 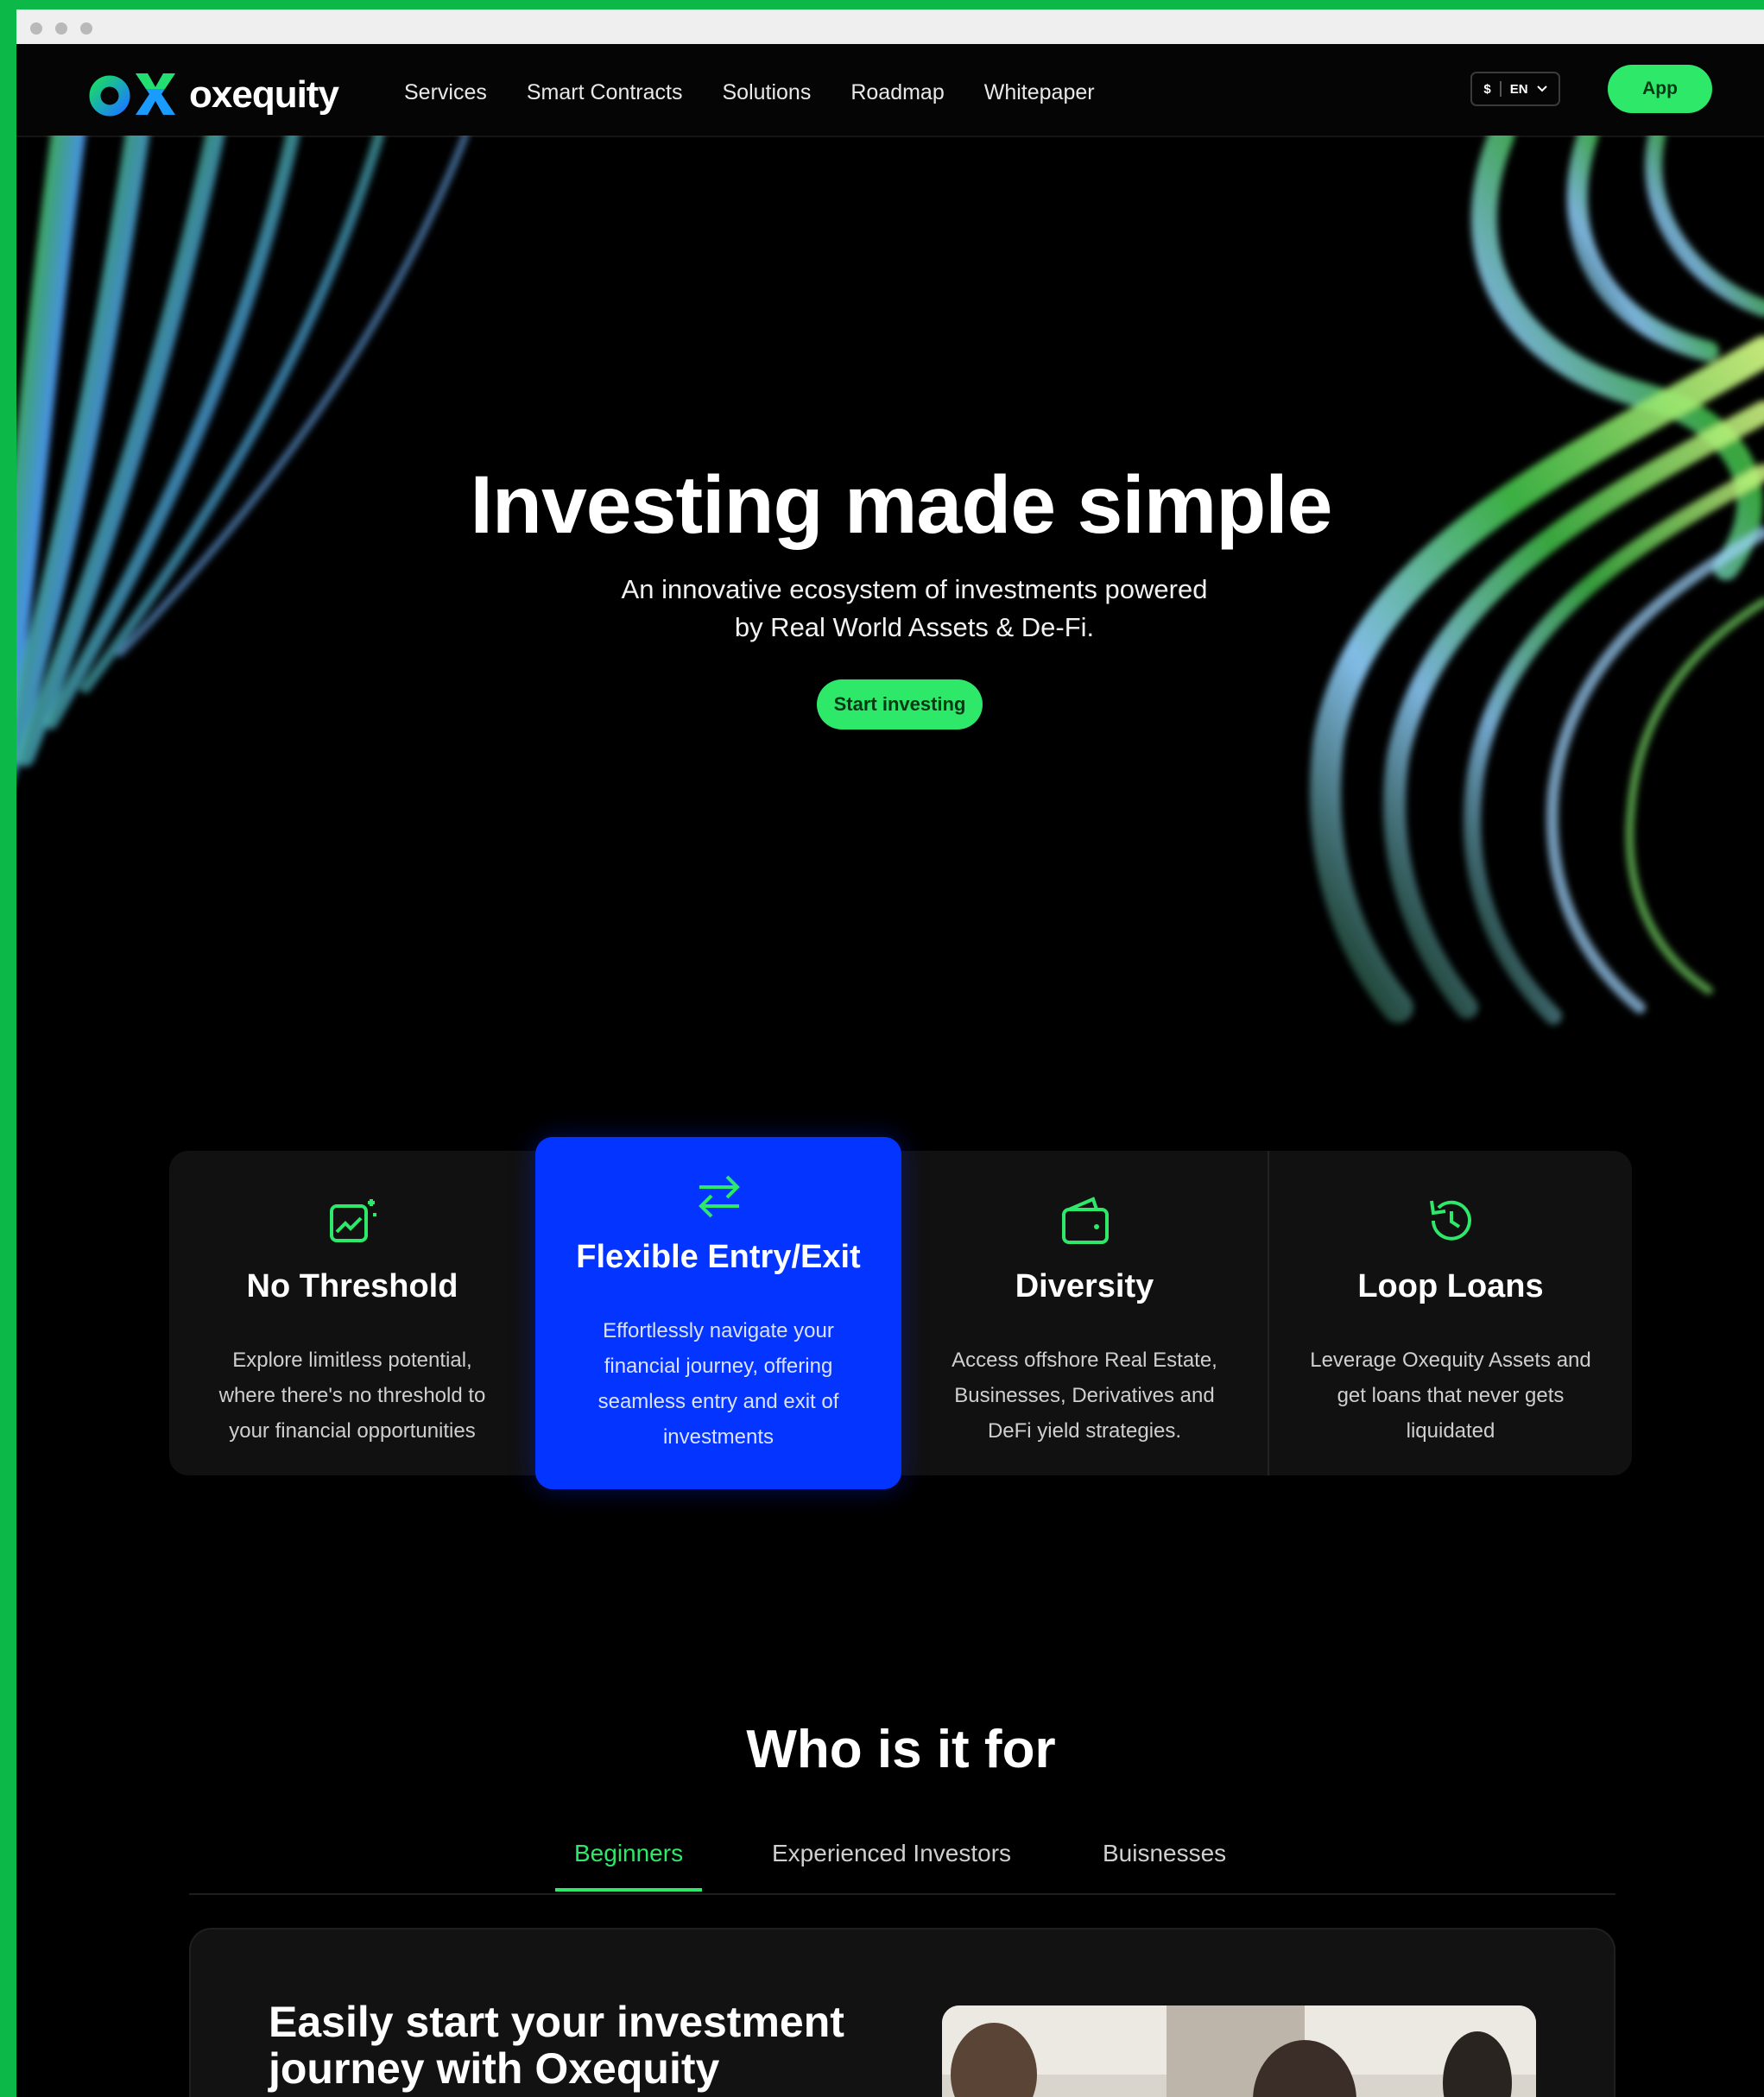 I want to click on history-clock-icon, so click(x=1450, y=1220).